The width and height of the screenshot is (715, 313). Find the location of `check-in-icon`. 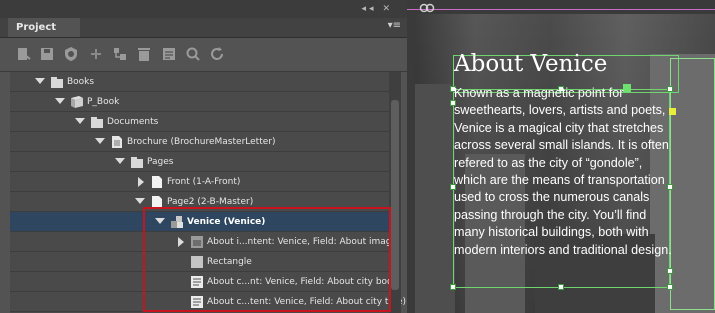

check-in-icon is located at coordinates (71, 54).